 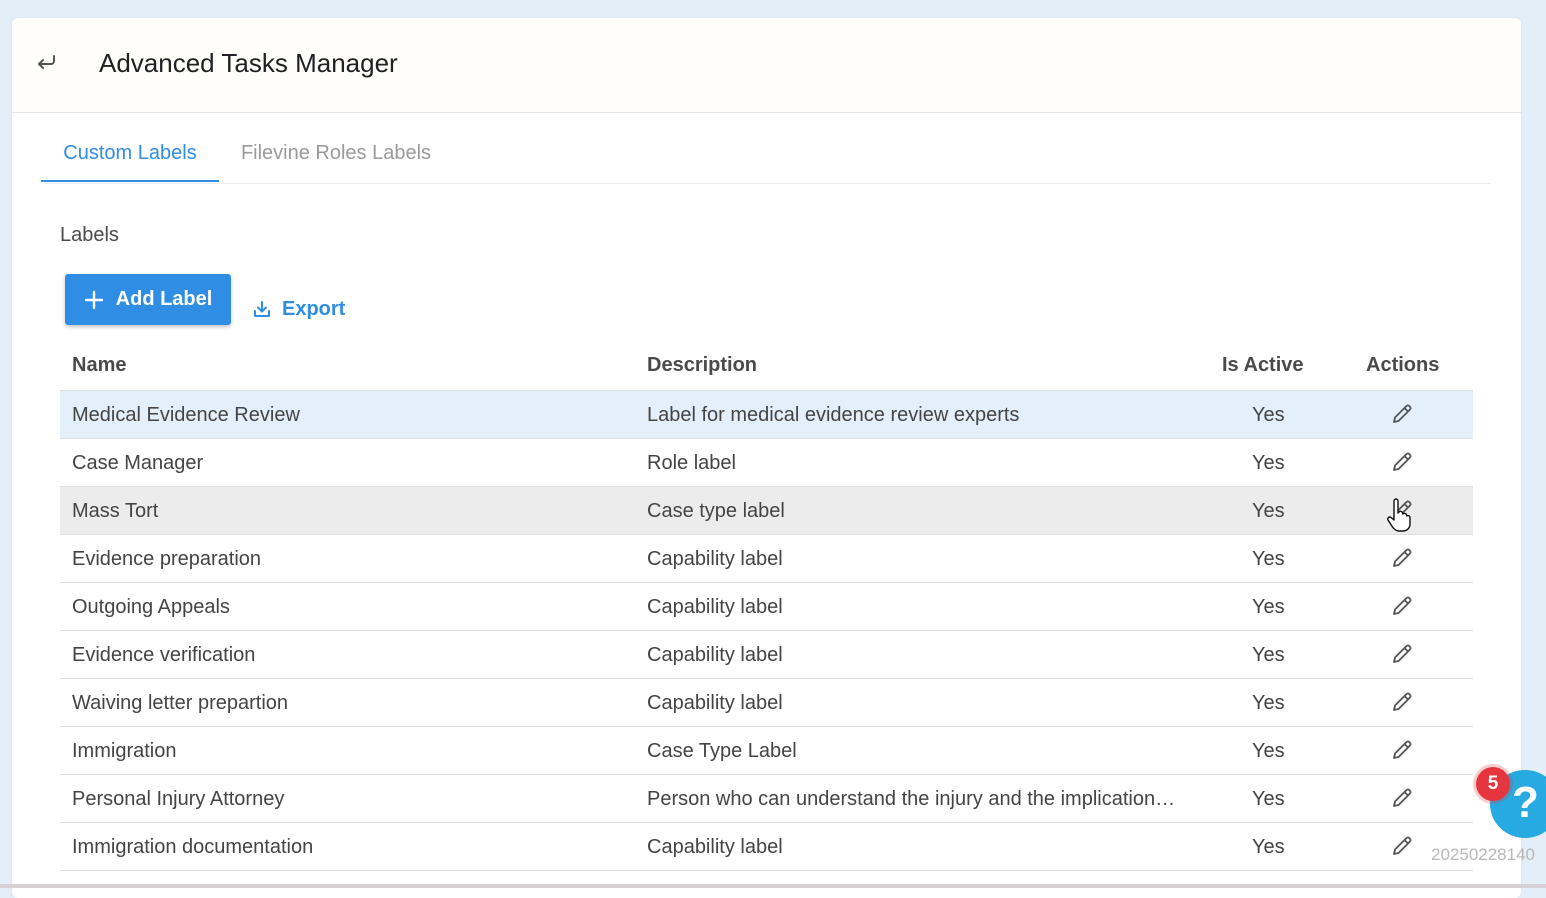 I want to click on column-header-is-active: Is Active, so click(x=1263, y=365).